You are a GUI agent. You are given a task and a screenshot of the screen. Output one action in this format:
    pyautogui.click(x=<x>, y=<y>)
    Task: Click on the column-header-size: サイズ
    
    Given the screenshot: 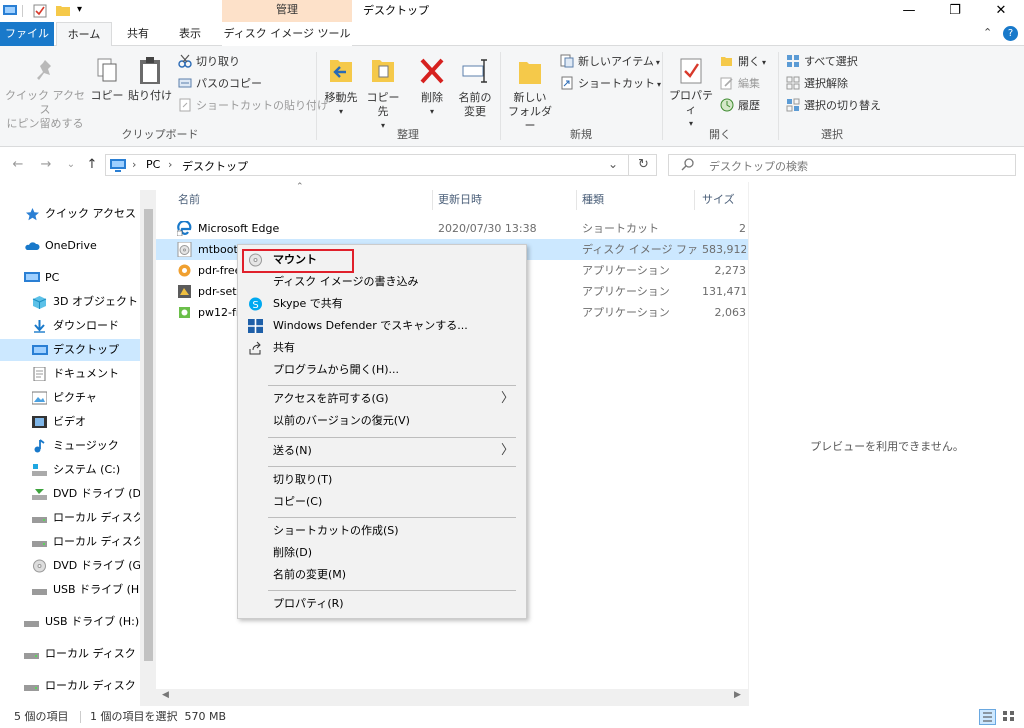 What is the action you would take?
    pyautogui.click(x=718, y=200)
    